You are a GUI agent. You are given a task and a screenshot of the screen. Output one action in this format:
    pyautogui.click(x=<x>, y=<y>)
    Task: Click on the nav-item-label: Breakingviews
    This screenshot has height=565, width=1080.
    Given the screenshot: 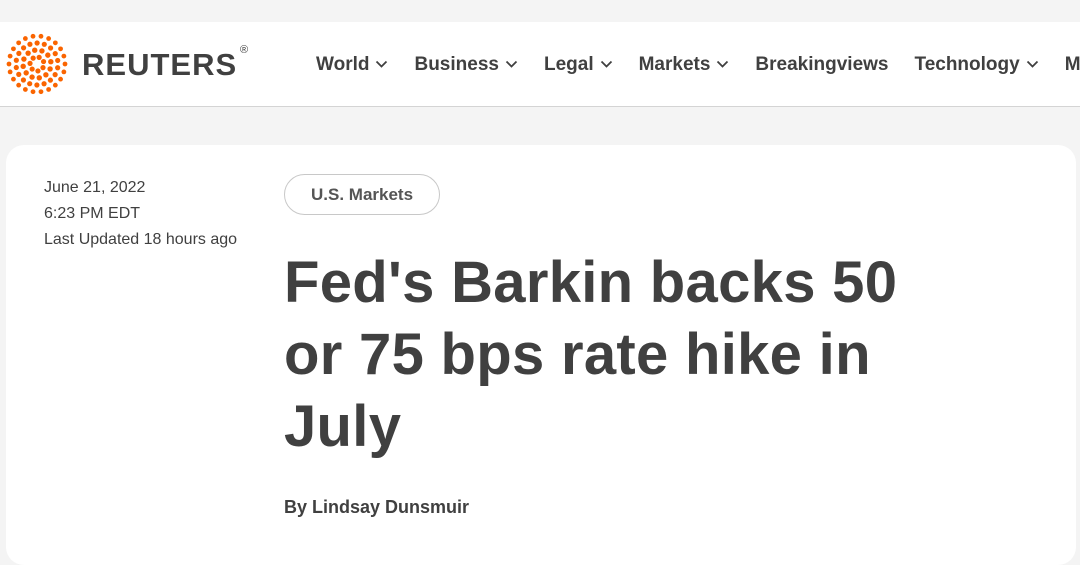 What is the action you would take?
    pyautogui.click(x=822, y=64)
    